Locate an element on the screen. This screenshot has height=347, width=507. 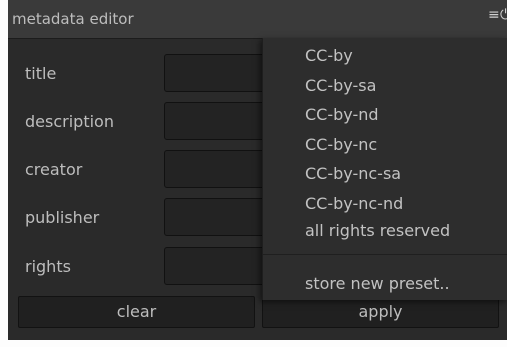
preset-item: CC-by-nd is located at coordinates (342, 114).